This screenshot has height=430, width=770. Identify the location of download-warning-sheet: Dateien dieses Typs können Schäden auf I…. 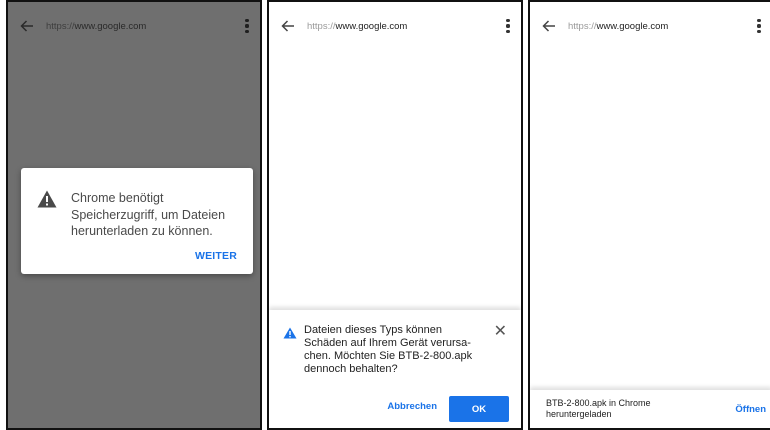
(395, 369).